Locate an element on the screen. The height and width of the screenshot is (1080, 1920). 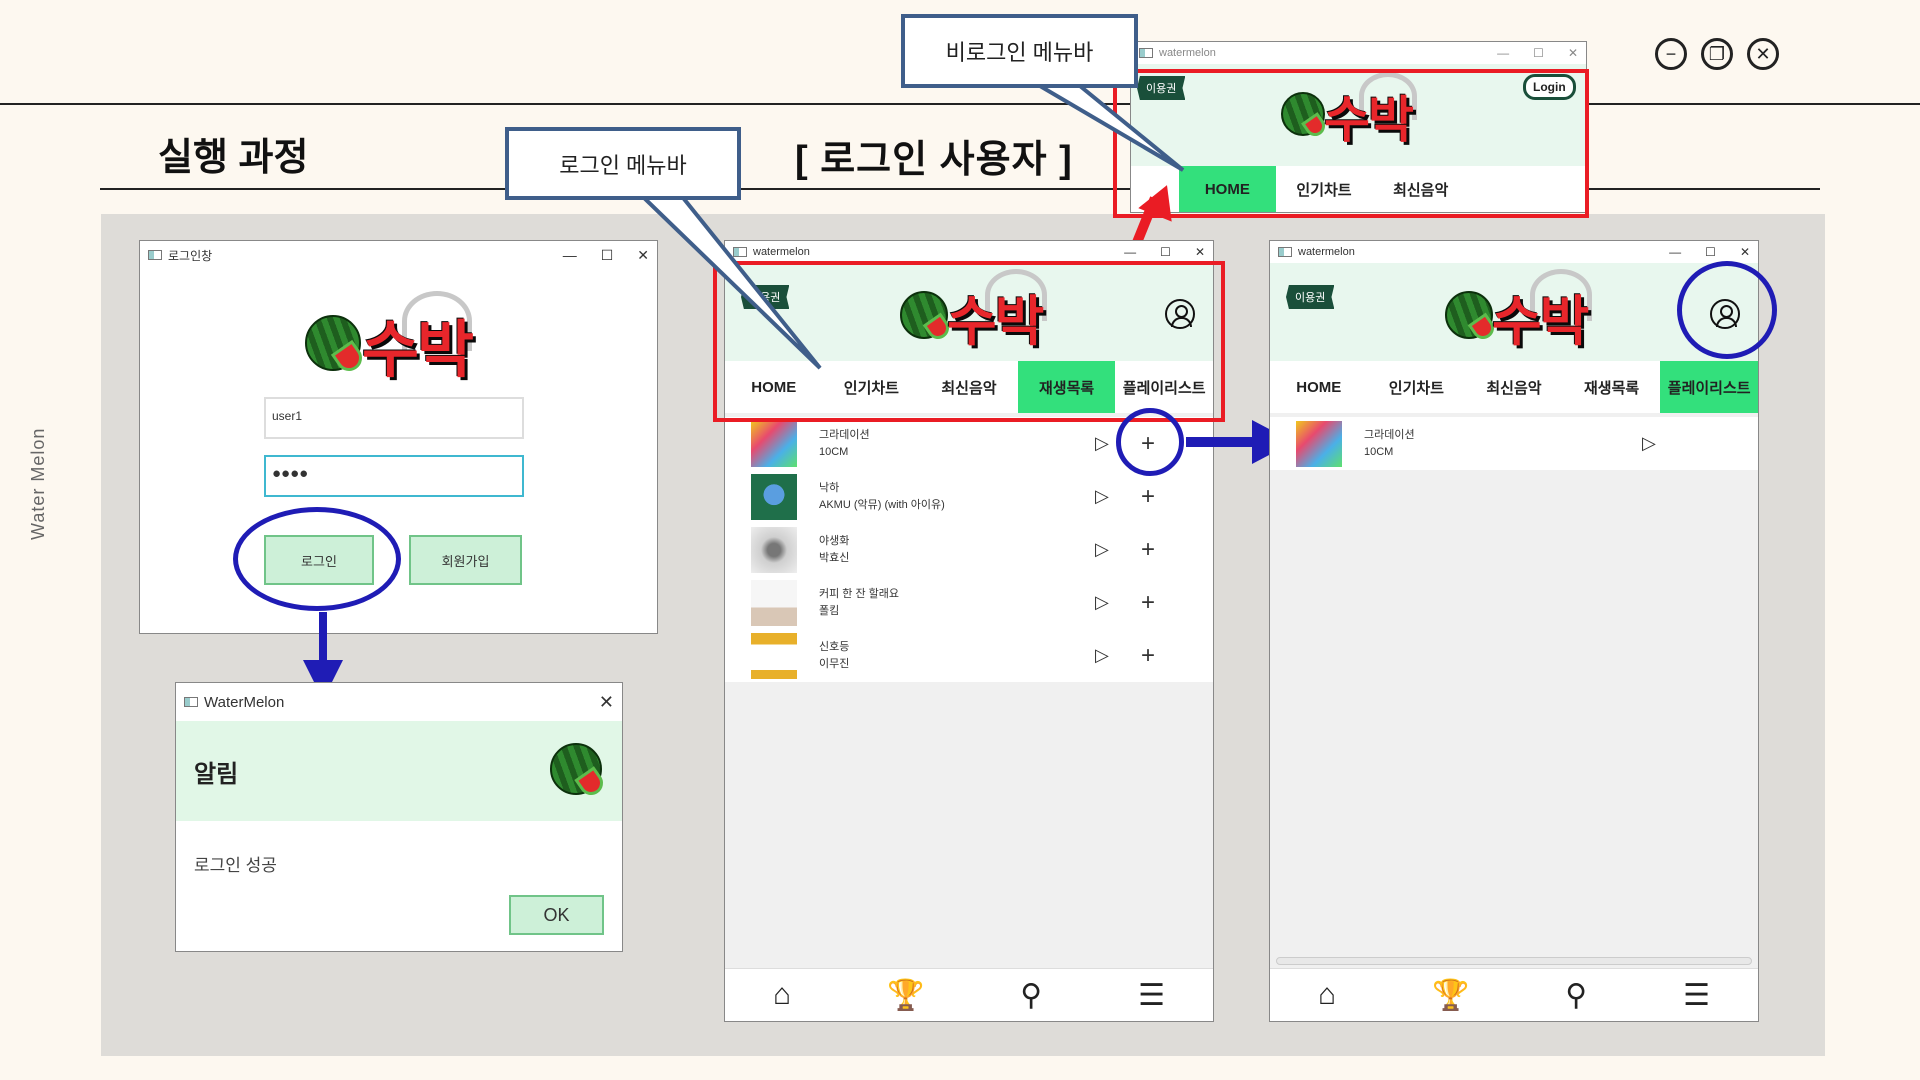
guest-callout-pointer is located at coordinates (1108, 128).